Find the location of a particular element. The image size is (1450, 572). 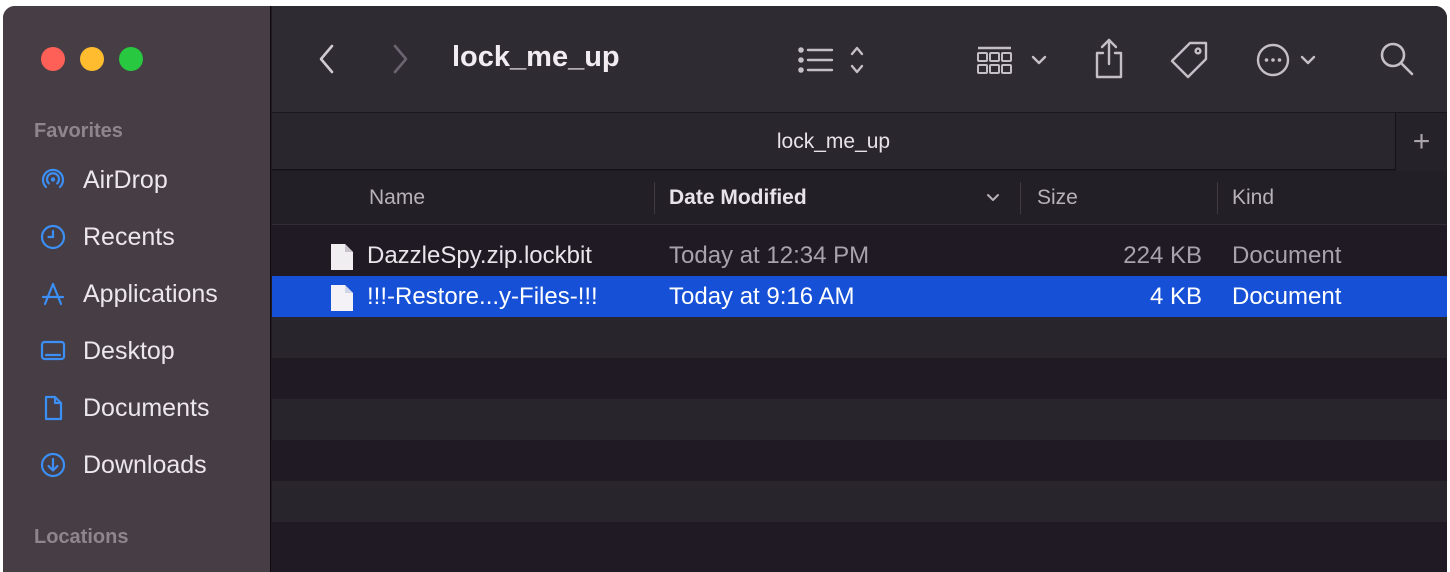

chevron-right-icon is located at coordinates (400, 59).